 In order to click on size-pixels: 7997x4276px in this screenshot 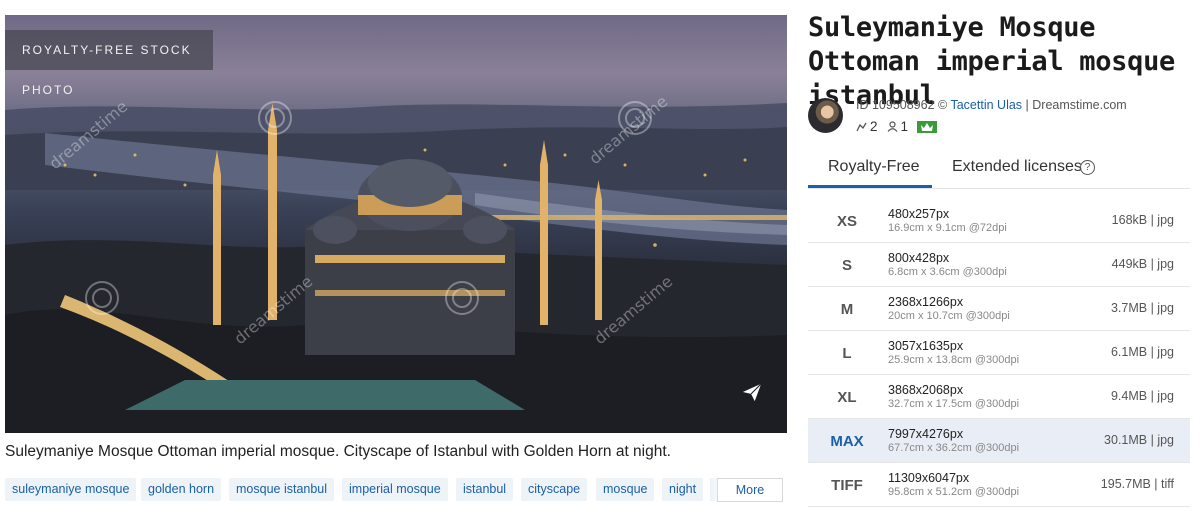, I will do `click(926, 434)`.